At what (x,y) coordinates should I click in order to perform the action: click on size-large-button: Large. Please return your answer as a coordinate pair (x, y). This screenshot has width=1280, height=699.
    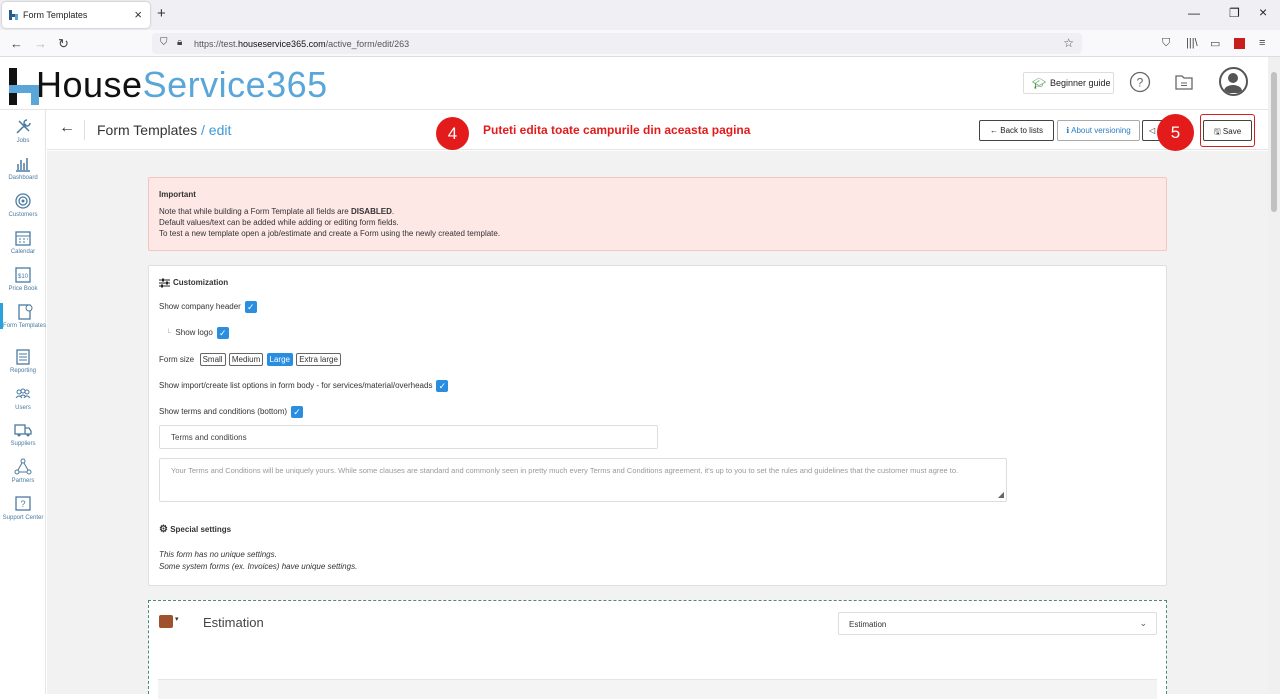
    Looking at the image, I should click on (279, 359).